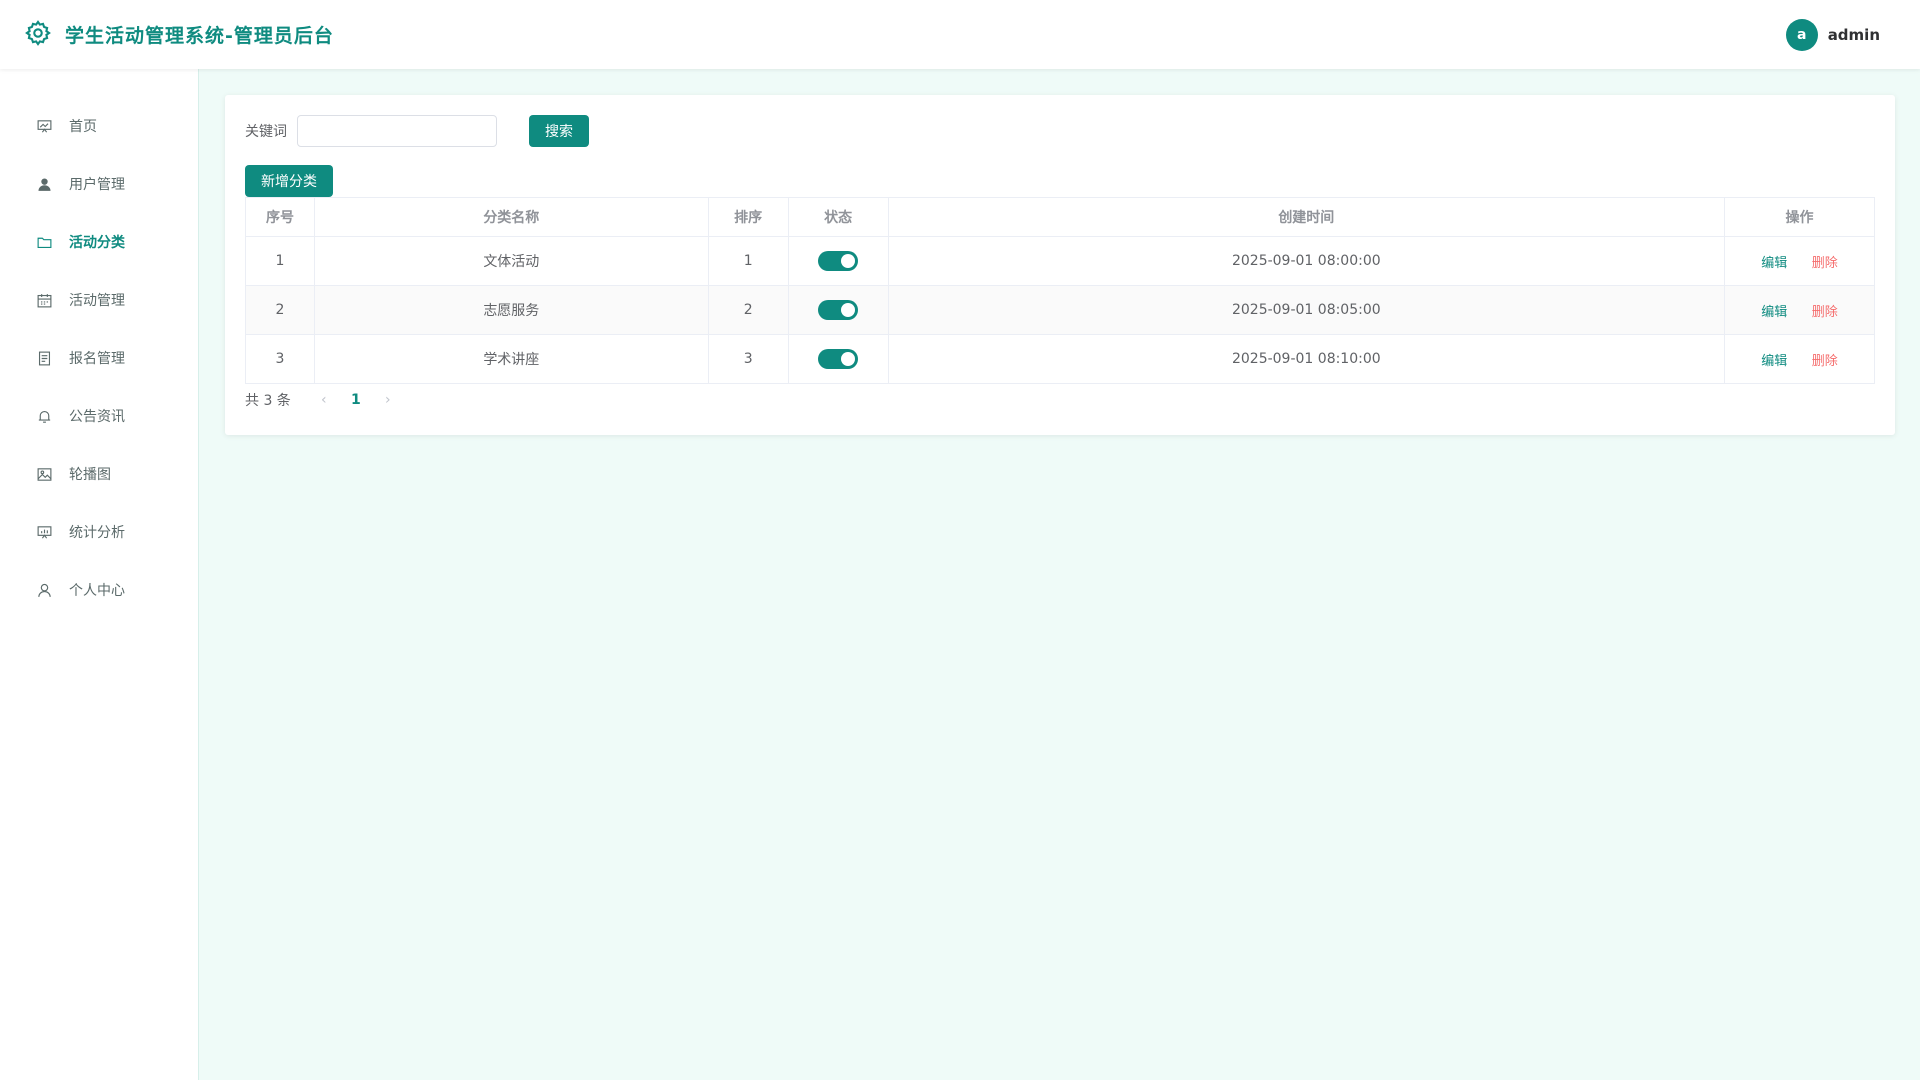 This screenshot has height=1080, width=1920. What do you see at coordinates (748, 217) in the screenshot?
I see `column-header-sort: 排序` at bounding box center [748, 217].